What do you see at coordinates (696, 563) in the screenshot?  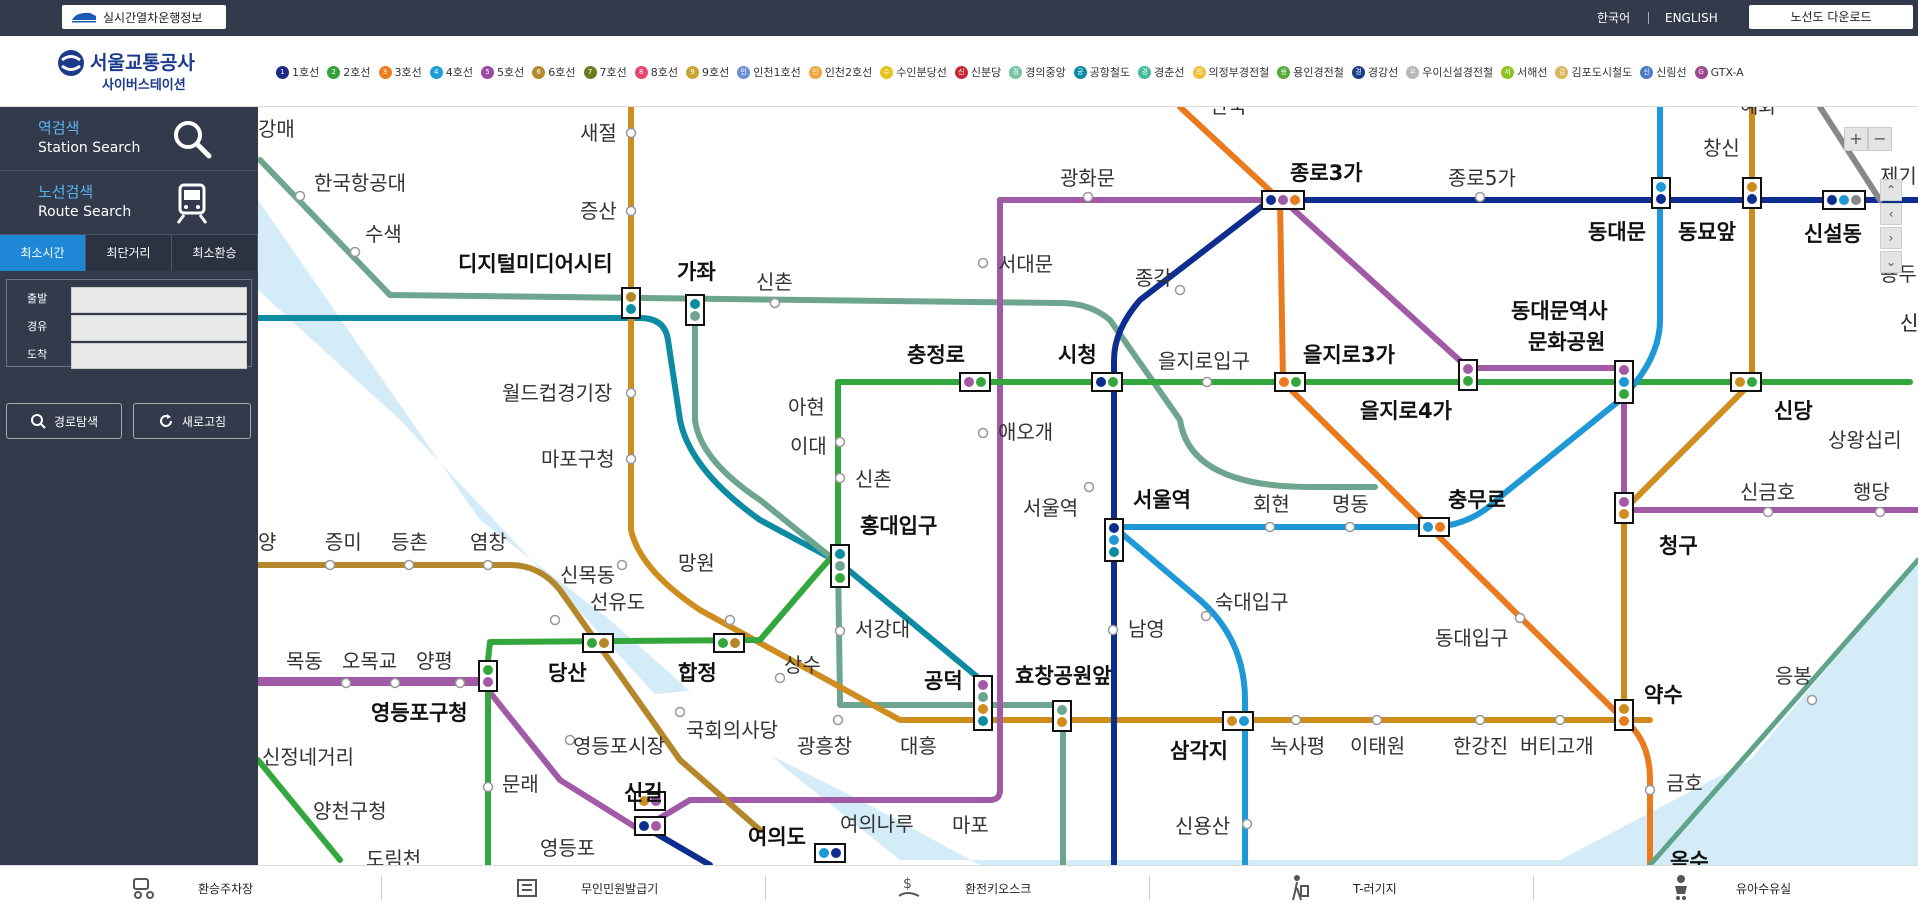 I see `station-label: 망원` at bounding box center [696, 563].